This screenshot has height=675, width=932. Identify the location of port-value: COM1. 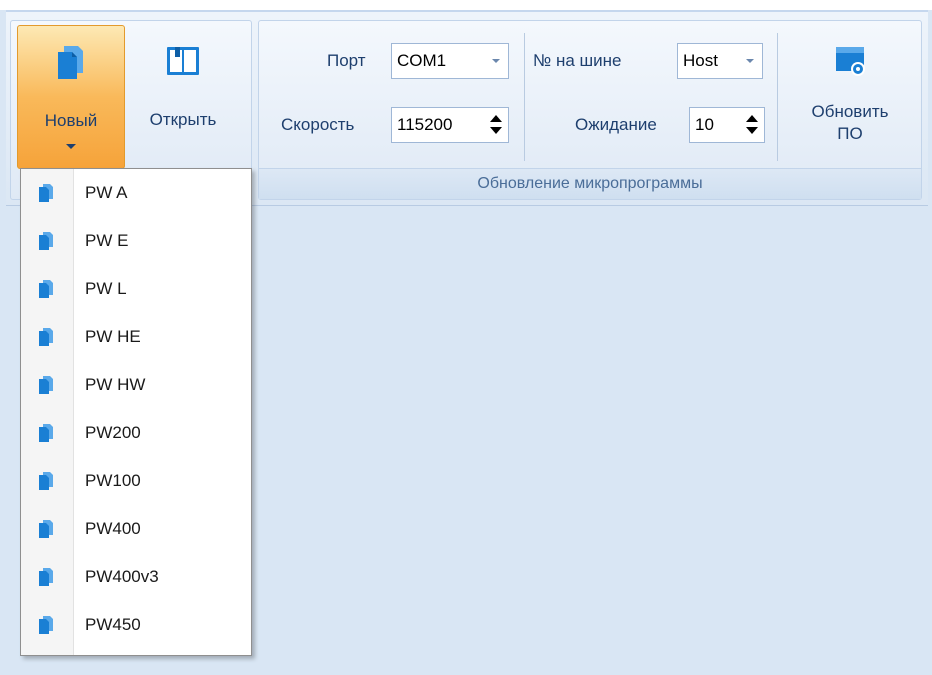
(422, 60).